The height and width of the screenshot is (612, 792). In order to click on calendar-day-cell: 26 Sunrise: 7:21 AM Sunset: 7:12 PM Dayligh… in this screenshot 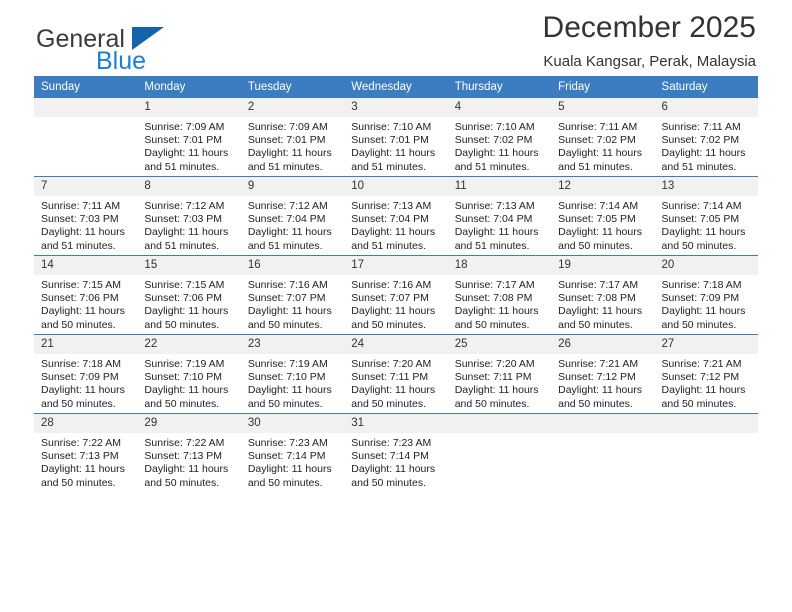, I will do `click(603, 374)`.